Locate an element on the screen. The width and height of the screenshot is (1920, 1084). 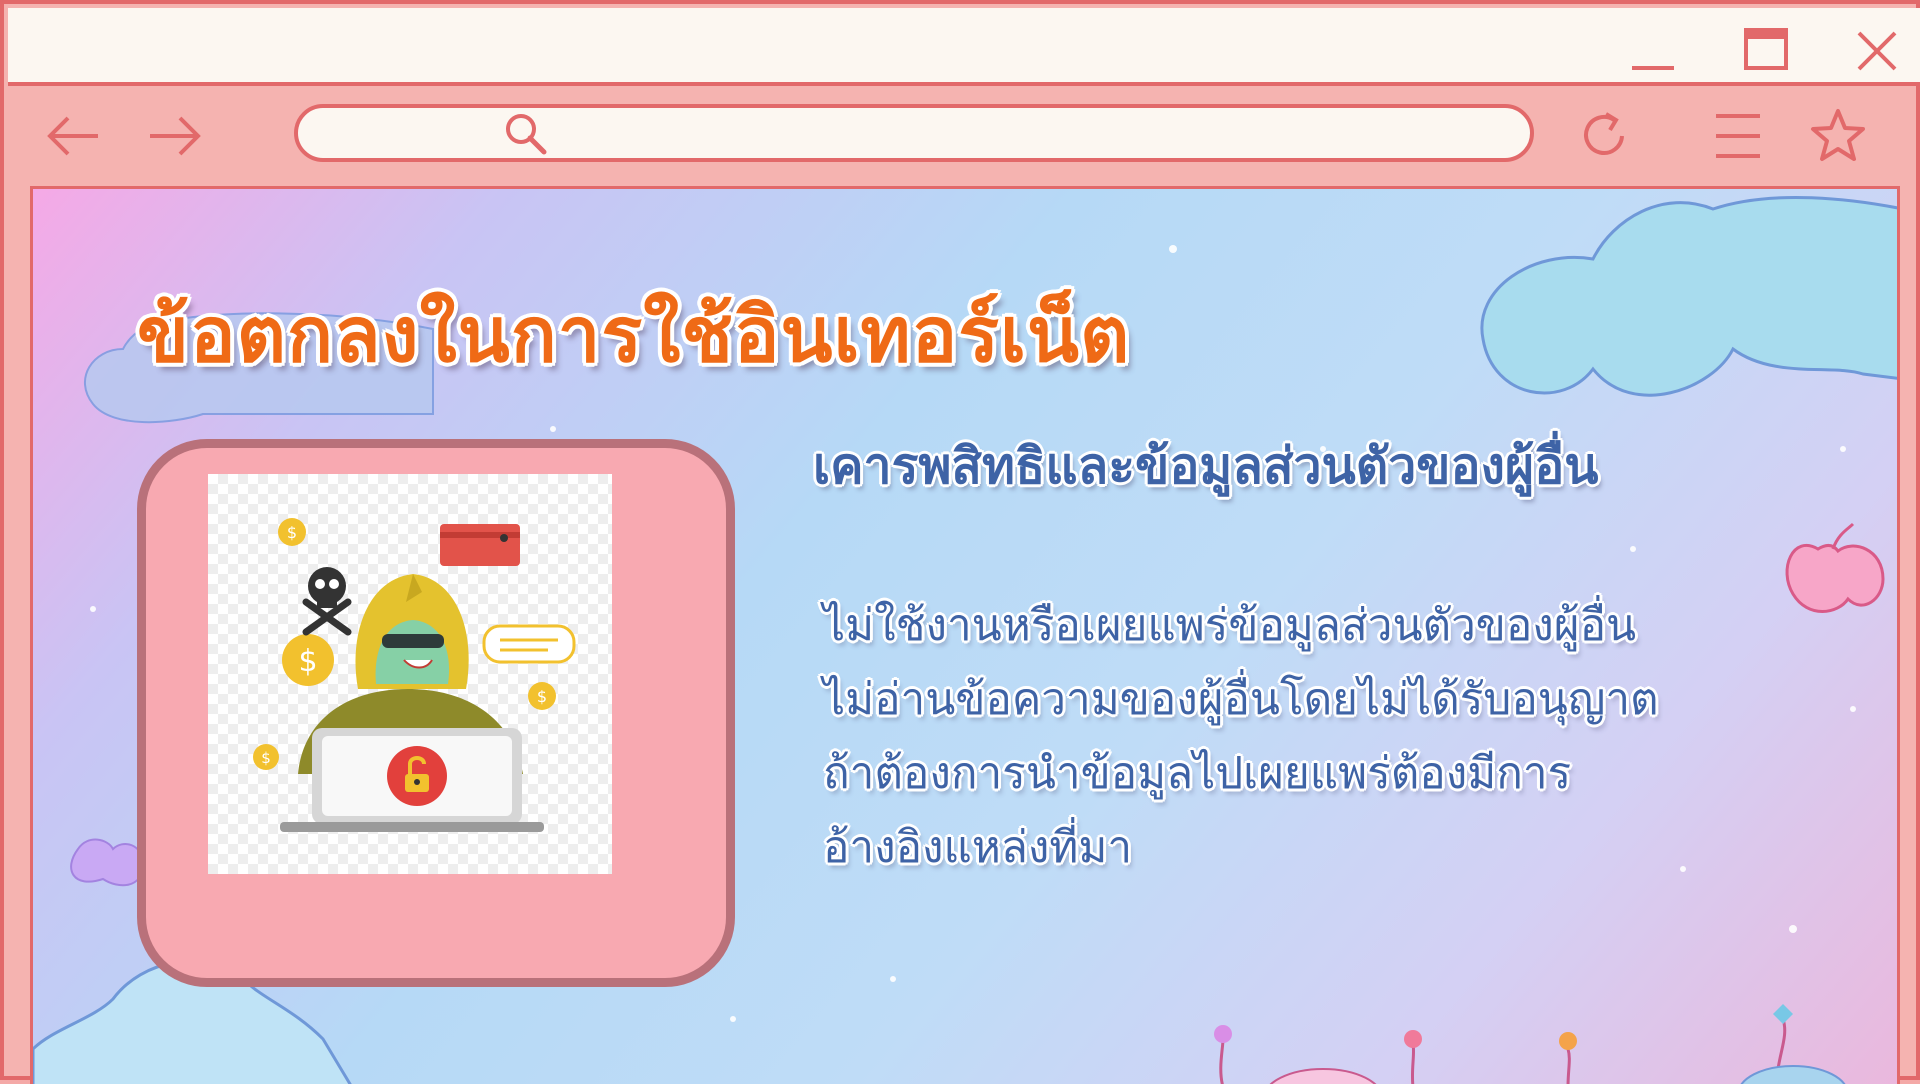
browser-toolbar is located at coordinates (964, 136).